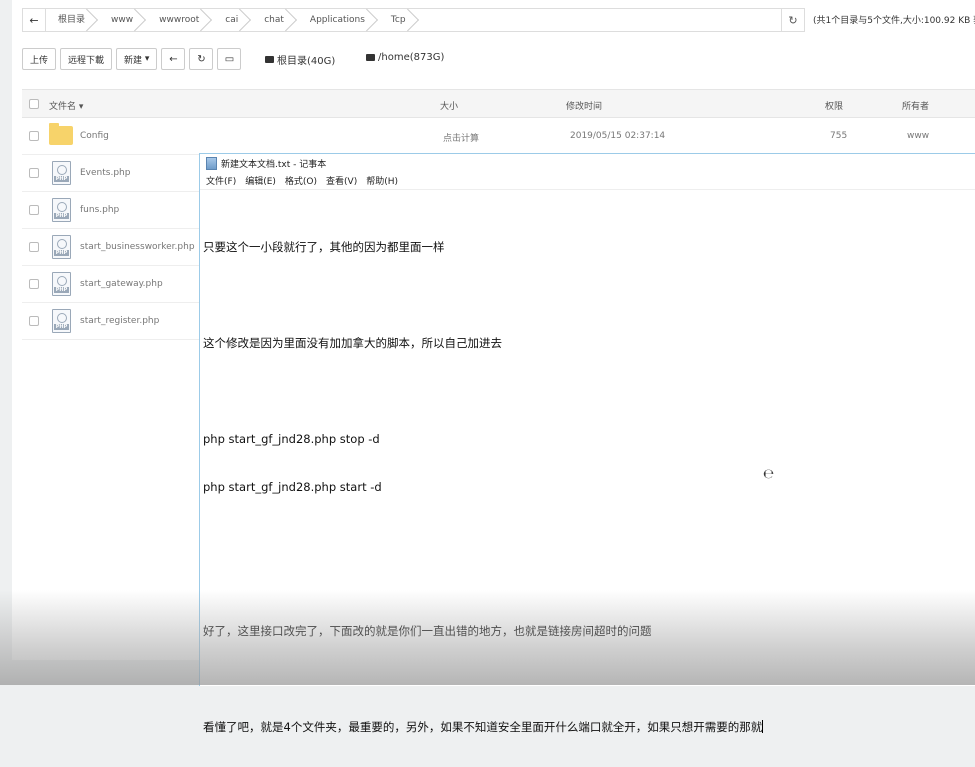 The height and width of the screenshot is (767, 975). I want to click on header-size: 大小, so click(449, 105).